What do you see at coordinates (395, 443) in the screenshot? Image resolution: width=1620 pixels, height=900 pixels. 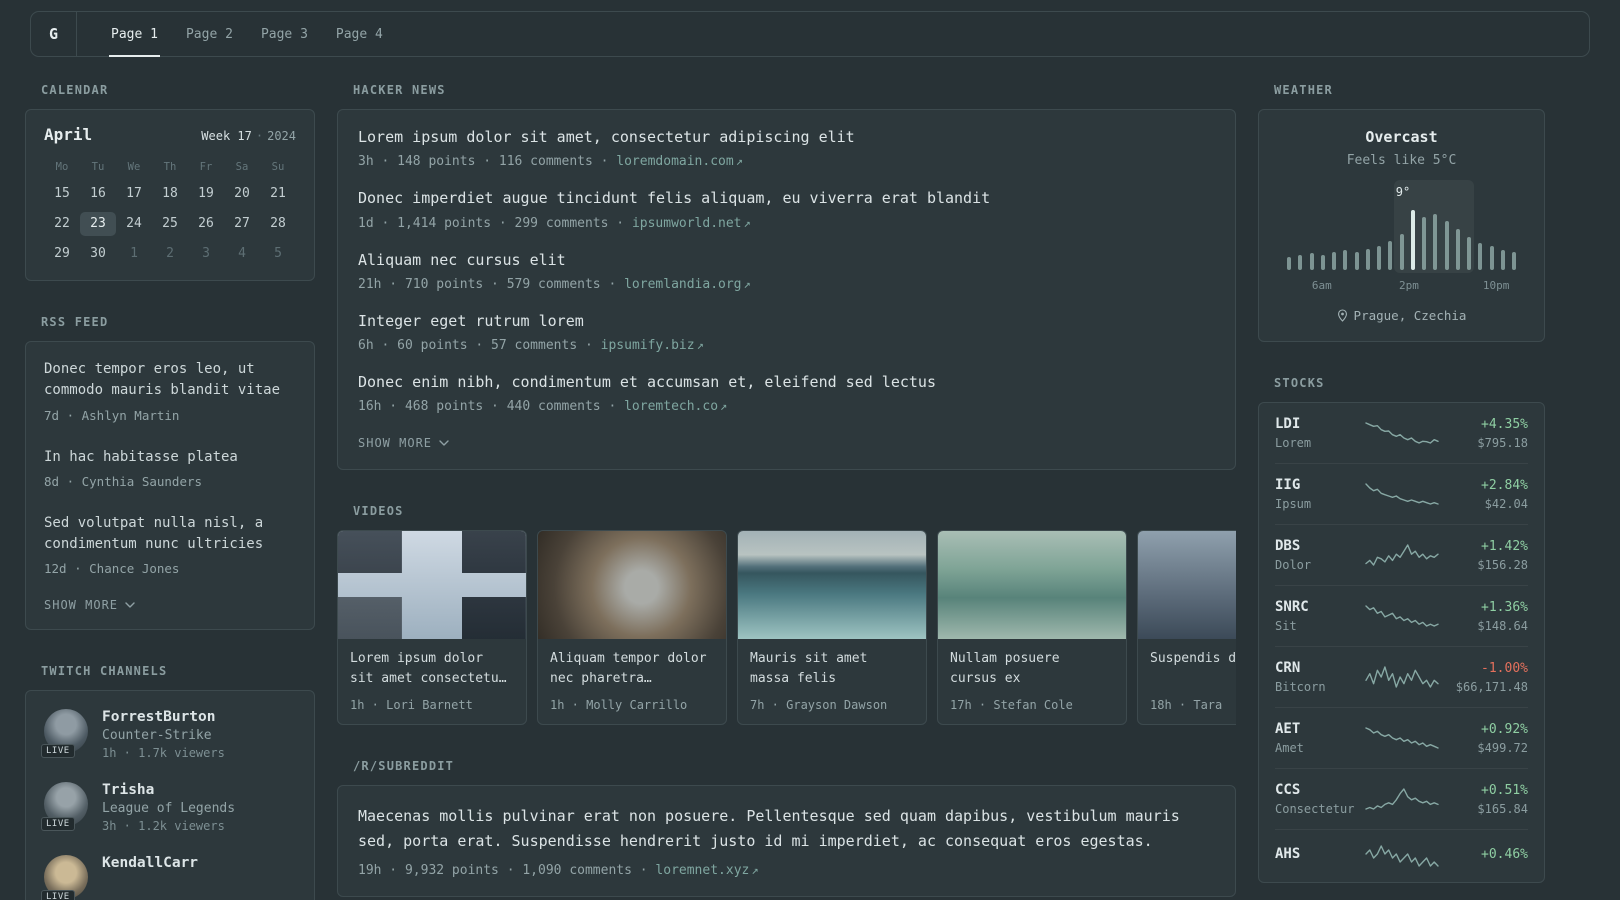 I see `hn-show-more-label: Show more` at bounding box center [395, 443].